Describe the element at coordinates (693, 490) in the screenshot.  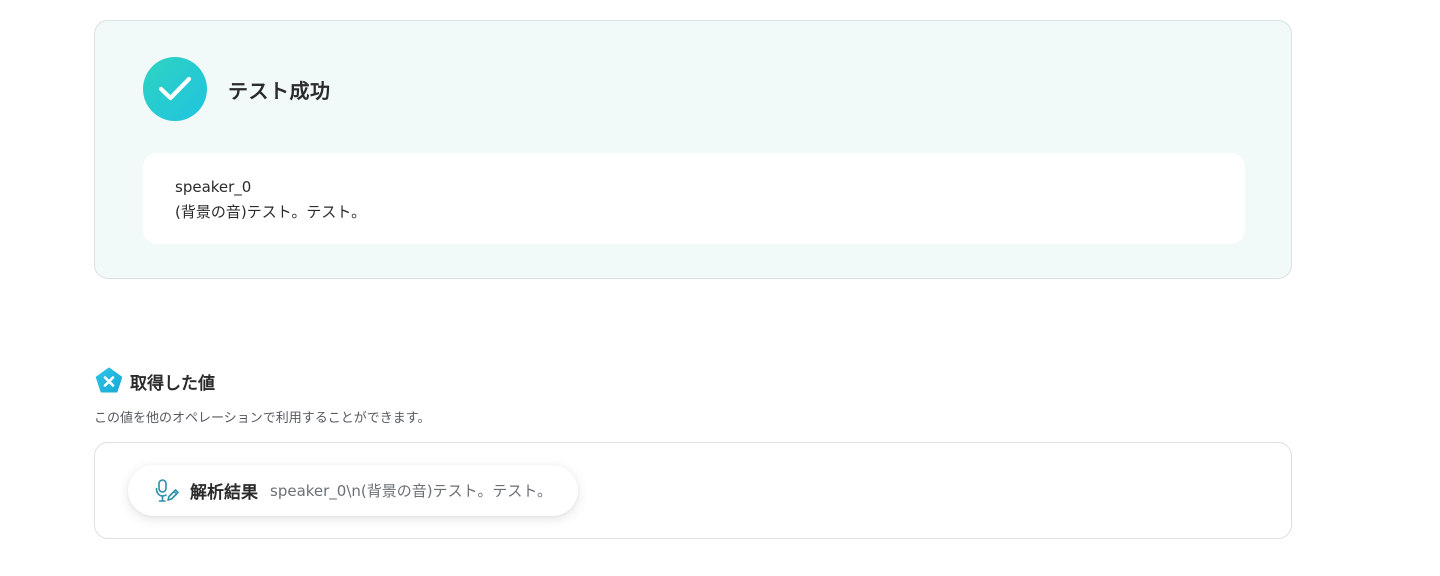
I see `acquired-values-panel: 解析結果 speaker_0\n(背景の音)テスト。テスト。` at that location.